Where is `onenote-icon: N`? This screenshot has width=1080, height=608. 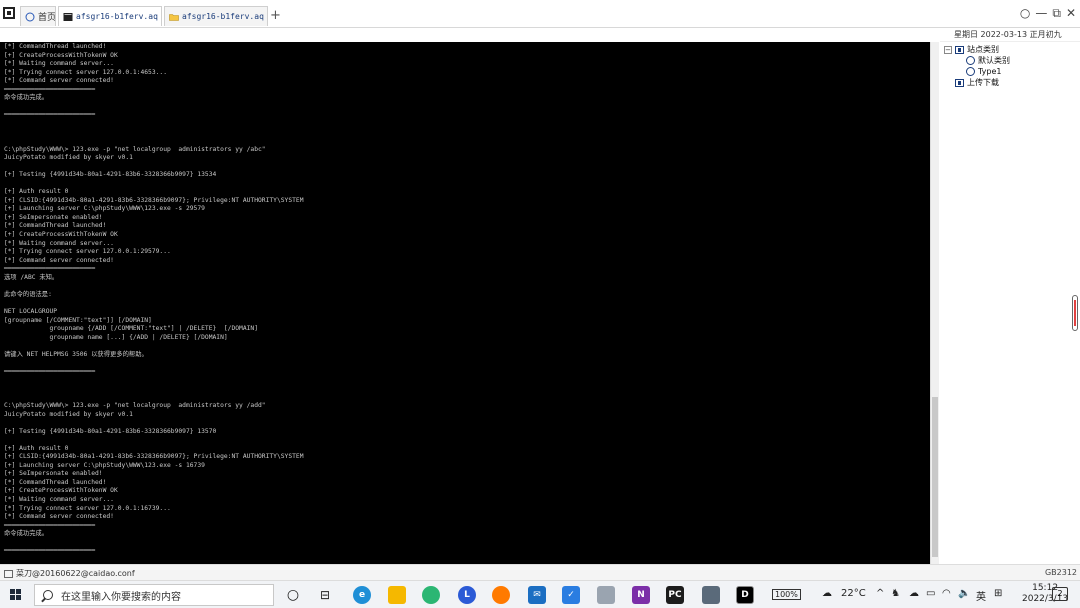
onenote-icon: N is located at coordinates (641, 595).